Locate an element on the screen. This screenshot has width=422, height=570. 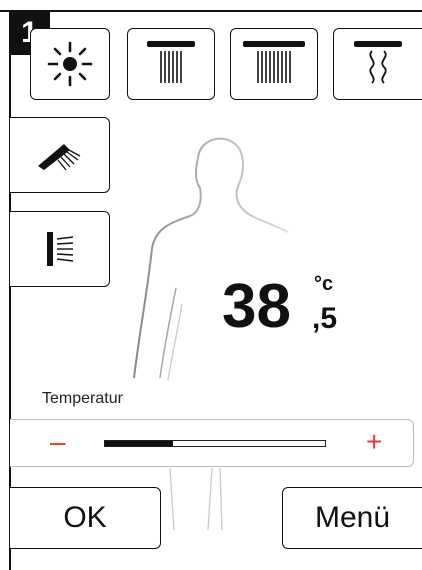
massage-shower-button is located at coordinates (377, 64).